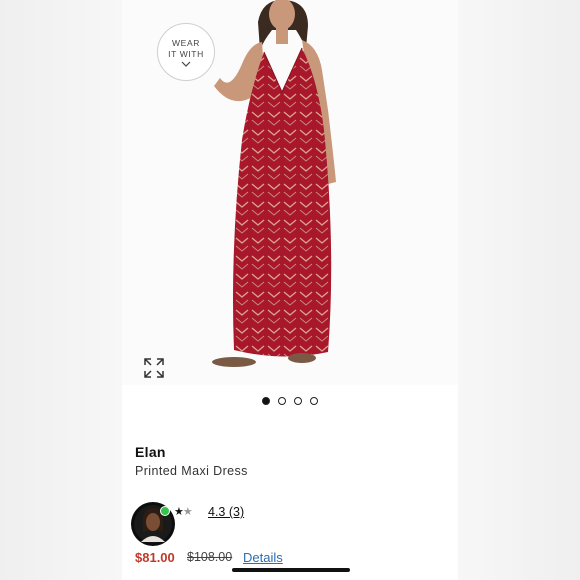  Describe the element at coordinates (210, 557) in the screenshot. I see `original-price: $108.00` at that location.